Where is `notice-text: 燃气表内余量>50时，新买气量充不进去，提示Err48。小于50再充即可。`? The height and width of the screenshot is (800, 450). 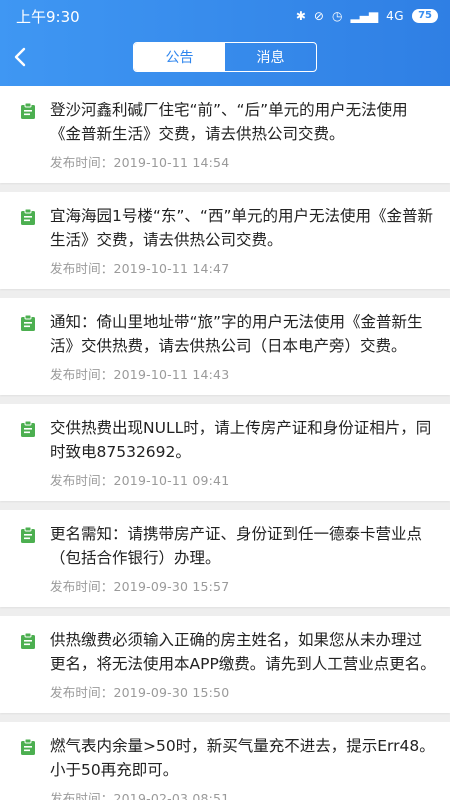
notice-text: 燃气表内余量>50时，新买气量充不进去，提示Err48。小于50再充即可。 is located at coordinates (242, 758).